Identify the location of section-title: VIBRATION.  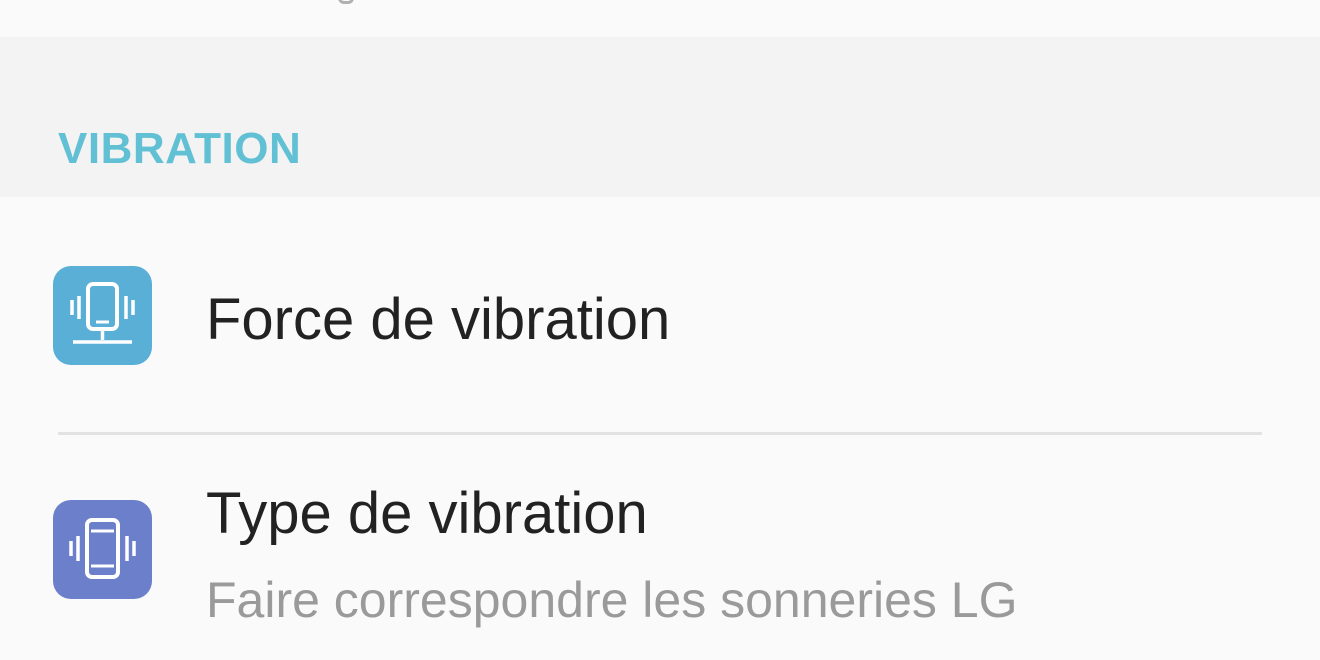
(180, 148).